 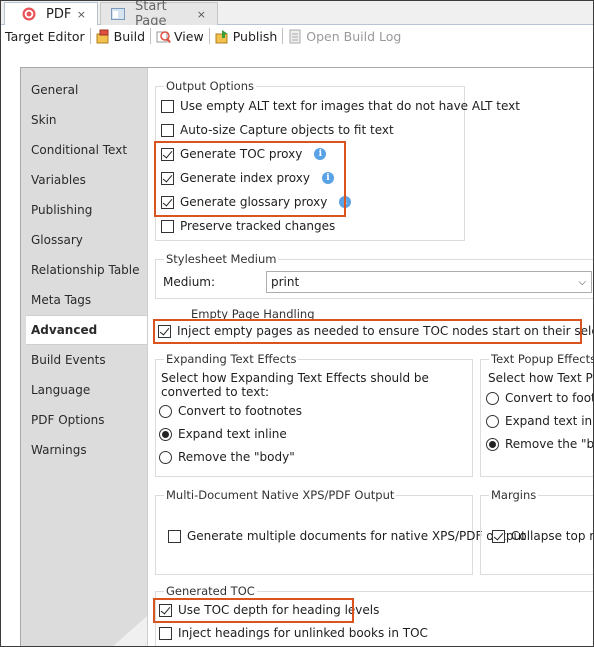 I want to click on publish-label: Publish, so click(x=255, y=36).